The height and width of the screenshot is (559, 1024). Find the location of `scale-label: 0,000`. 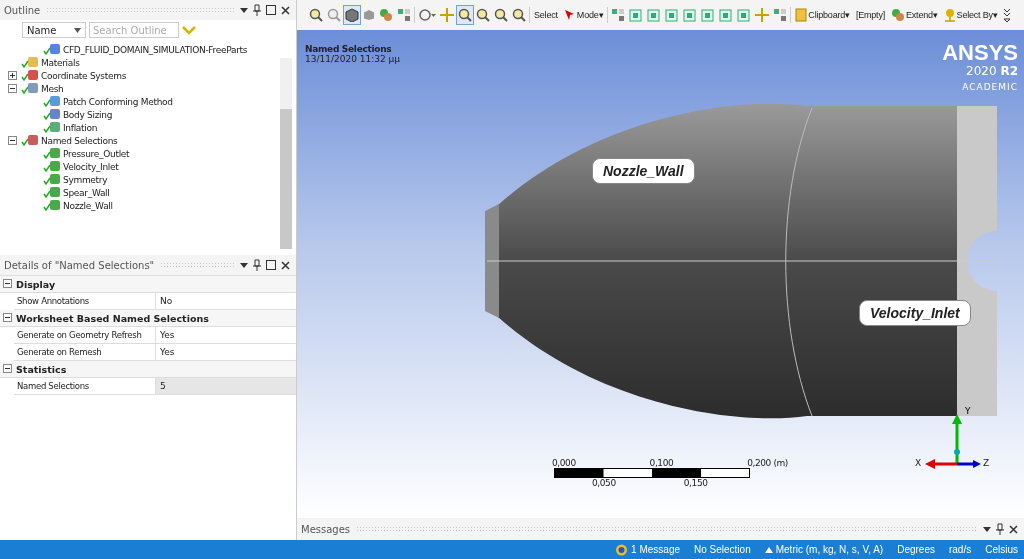

scale-label: 0,000 is located at coordinates (564, 463).